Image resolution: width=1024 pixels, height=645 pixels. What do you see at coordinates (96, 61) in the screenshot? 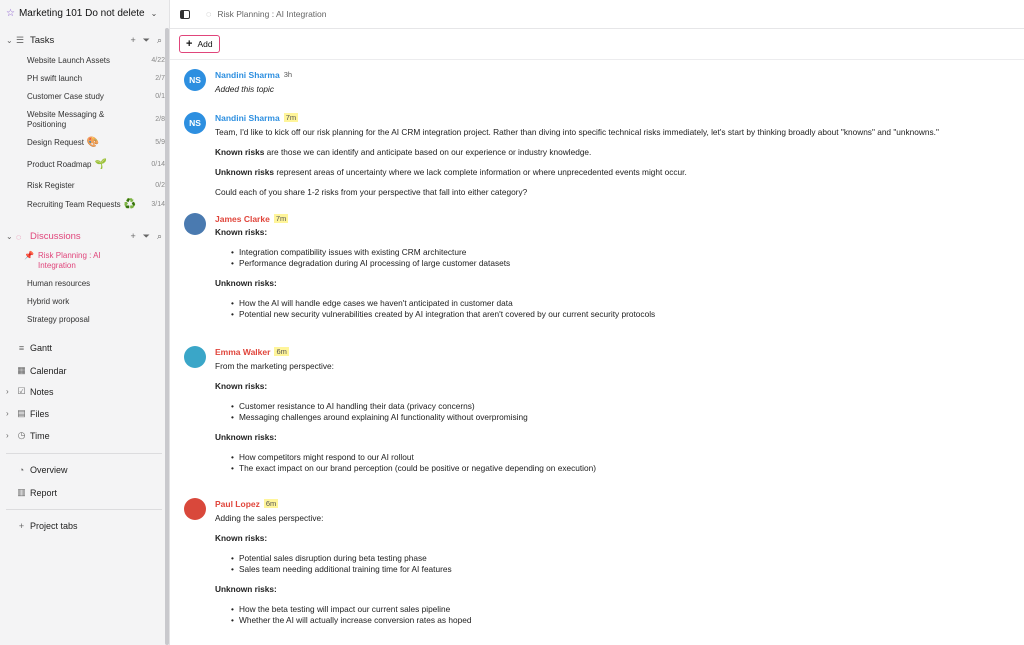
I see `sidebar-item-task-list: Website Launch Assets 4/22` at bounding box center [96, 61].